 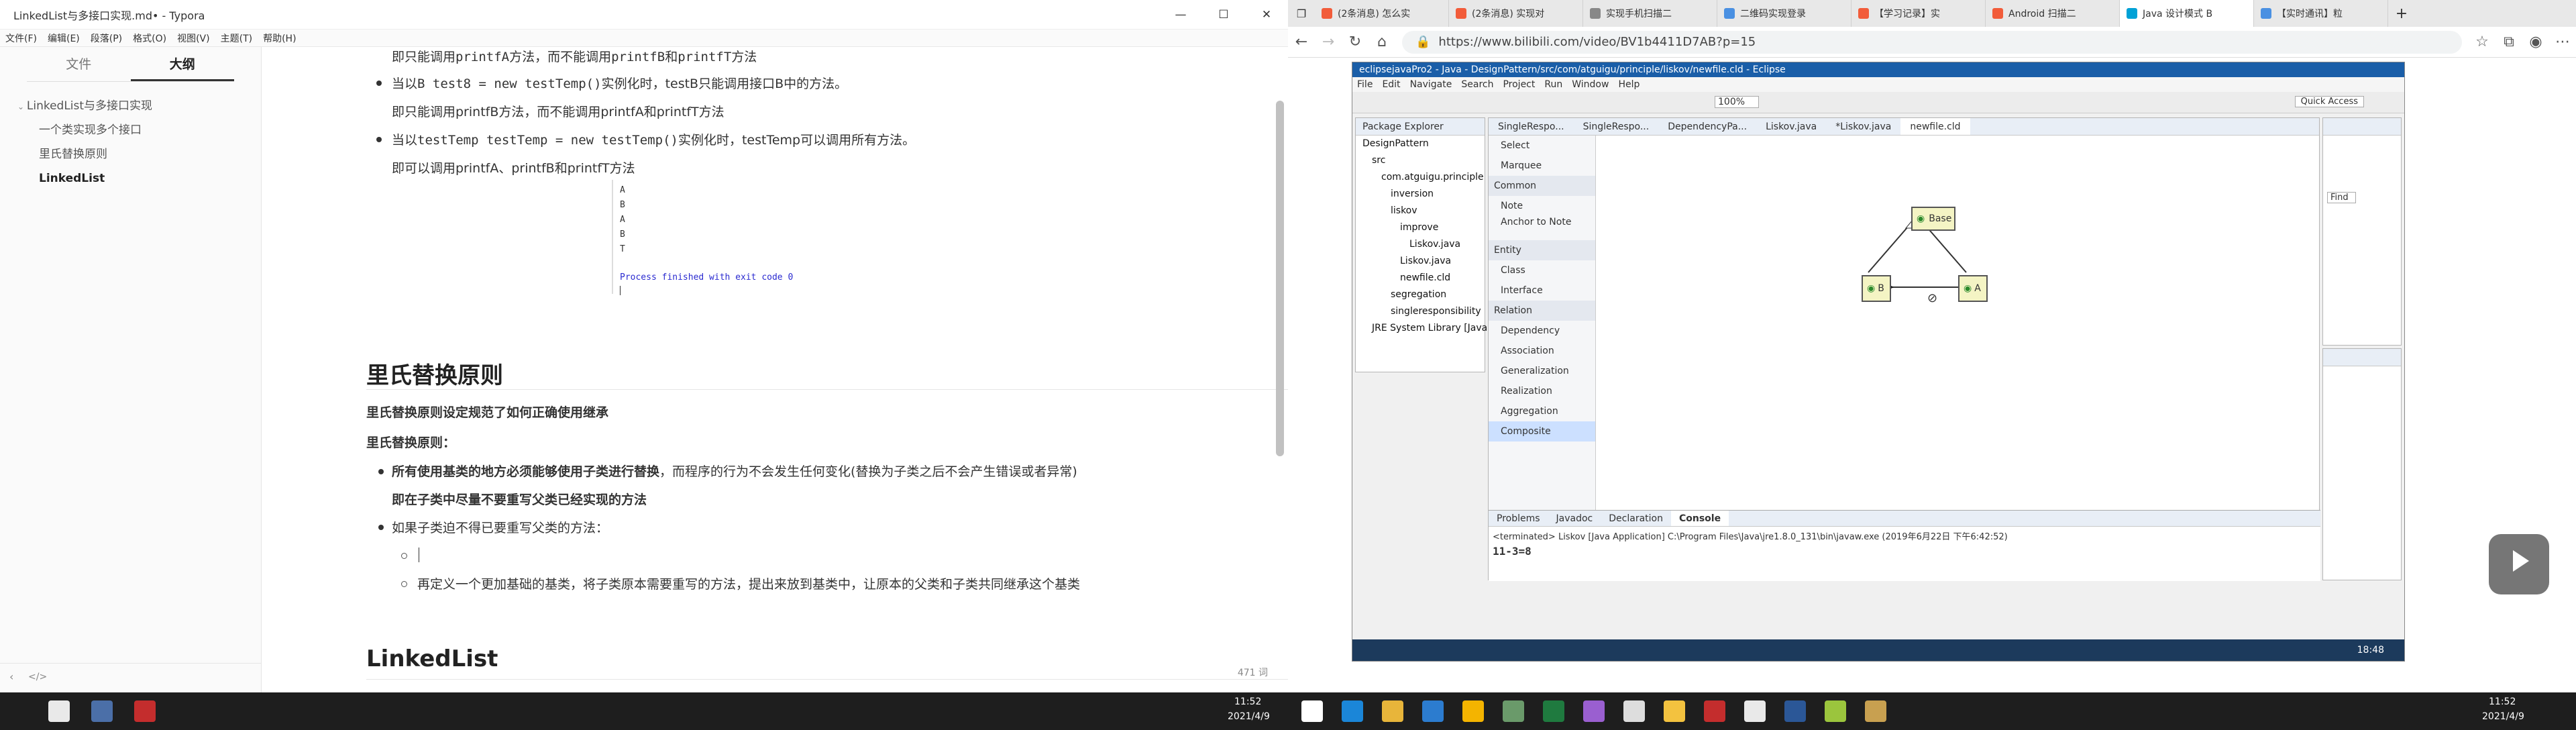 I want to click on collections-icon: ⧉, so click(x=2509, y=42).